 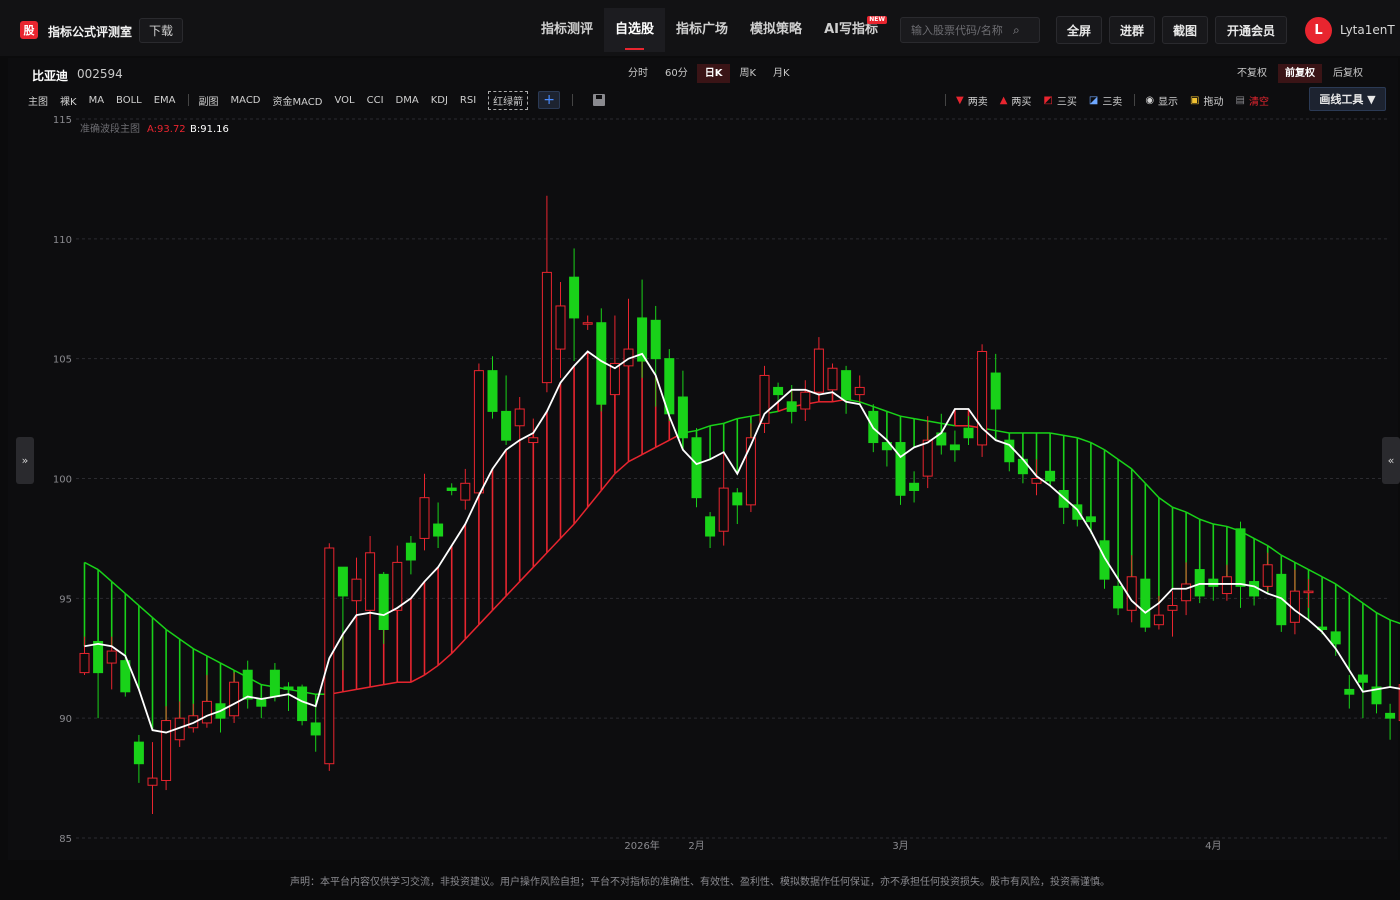 I want to click on x-tick-label: 4月, so click(x=1213, y=846).